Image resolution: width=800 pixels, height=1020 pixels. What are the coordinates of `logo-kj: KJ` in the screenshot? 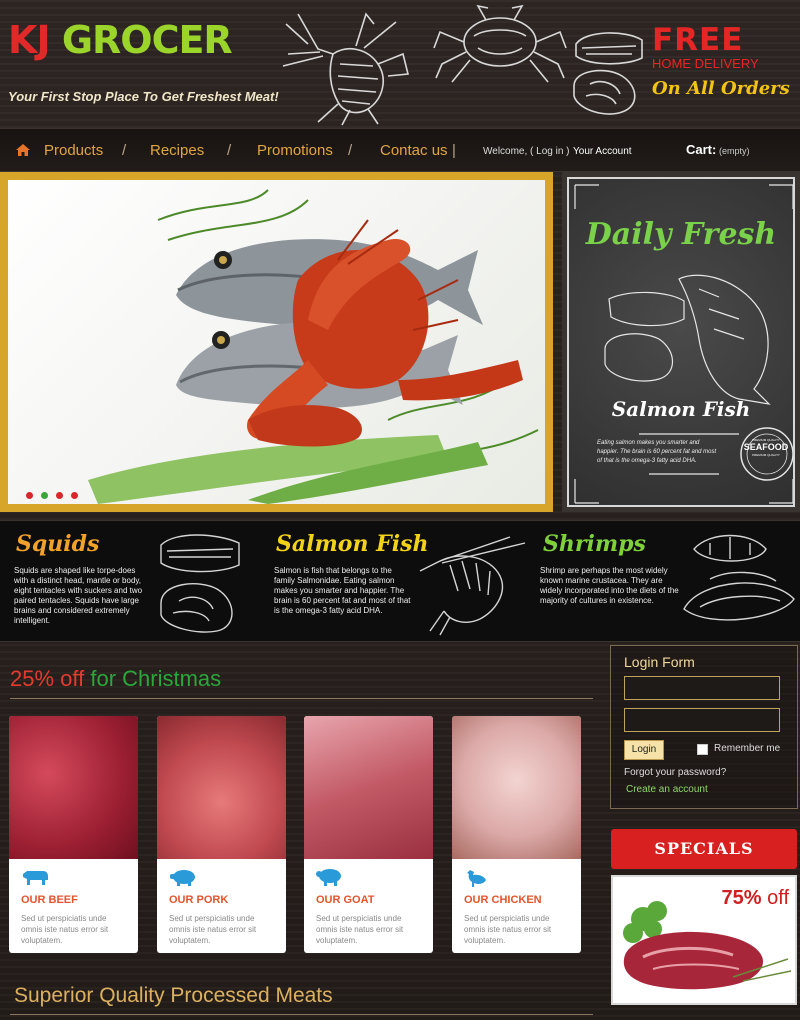 It's located at (29, 40).